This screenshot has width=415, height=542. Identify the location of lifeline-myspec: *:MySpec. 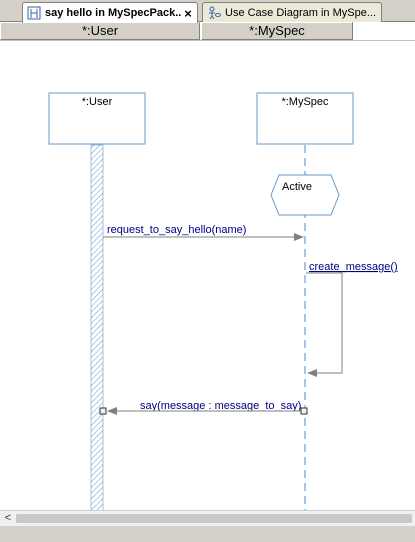
(305, 118).